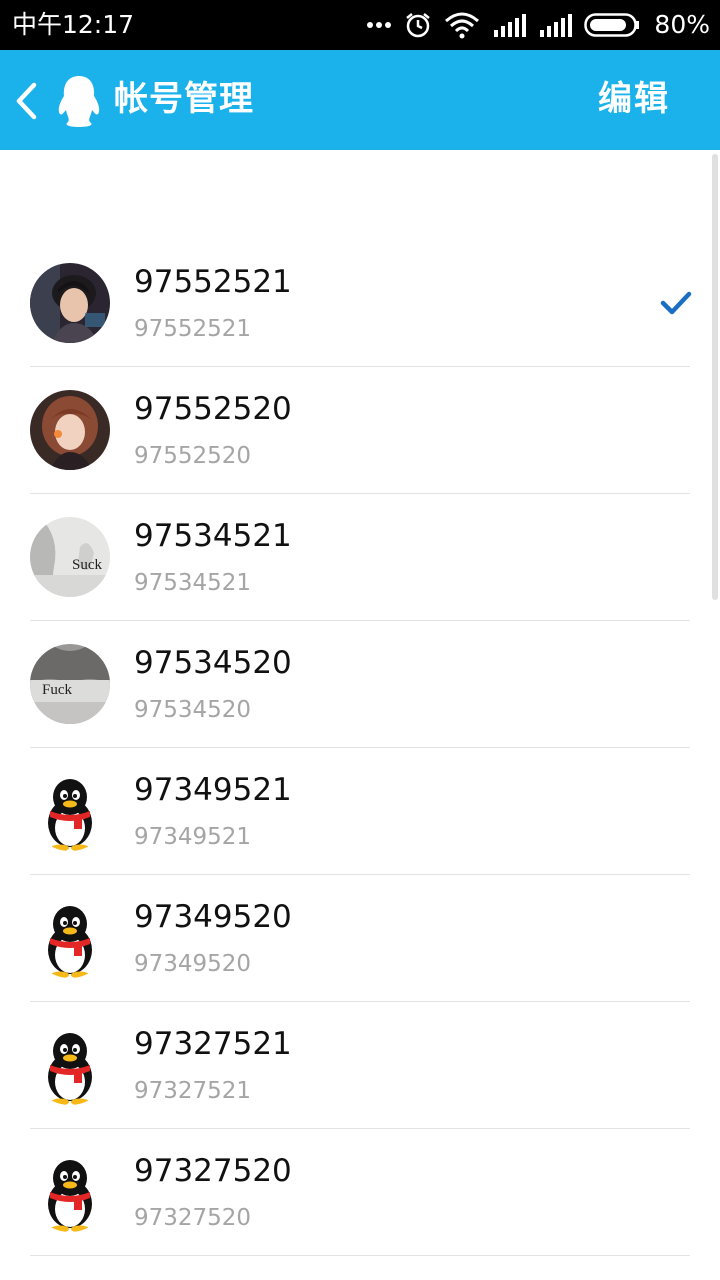 The height and width of the screenshot is (1280, 720). Describe the element at coordinates (360, 938) in the screenshot. I see `account-row: 97349520 97349520` at that location.